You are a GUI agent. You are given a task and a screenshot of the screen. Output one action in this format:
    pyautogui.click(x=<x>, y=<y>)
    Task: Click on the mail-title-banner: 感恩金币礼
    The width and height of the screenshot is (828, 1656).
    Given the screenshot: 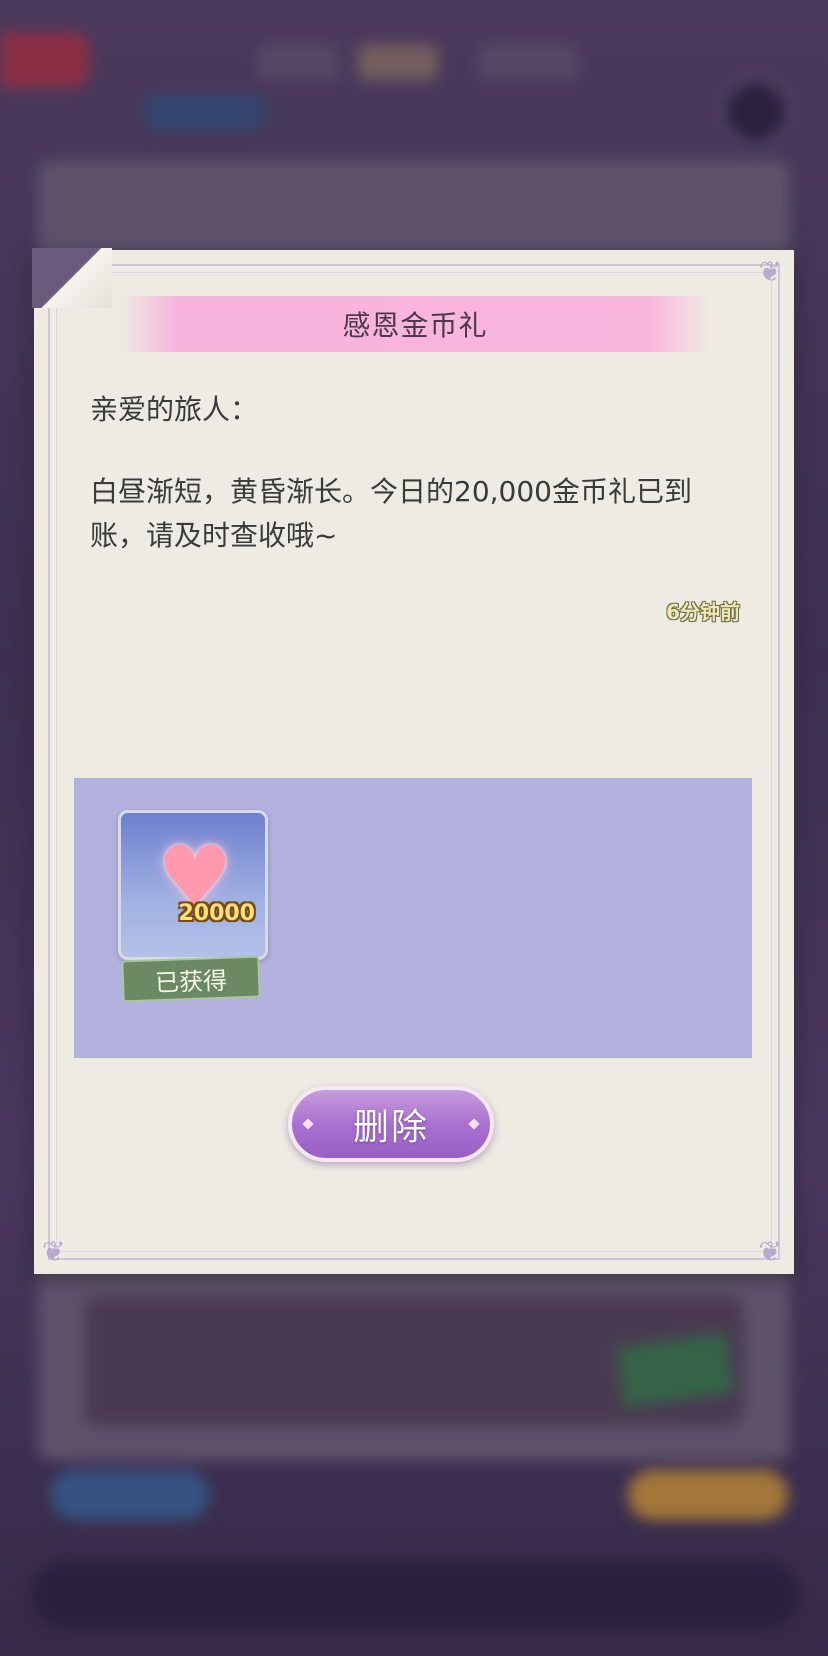 What is the action you would take?
    pyautogui.click(x=415, y=324)
    